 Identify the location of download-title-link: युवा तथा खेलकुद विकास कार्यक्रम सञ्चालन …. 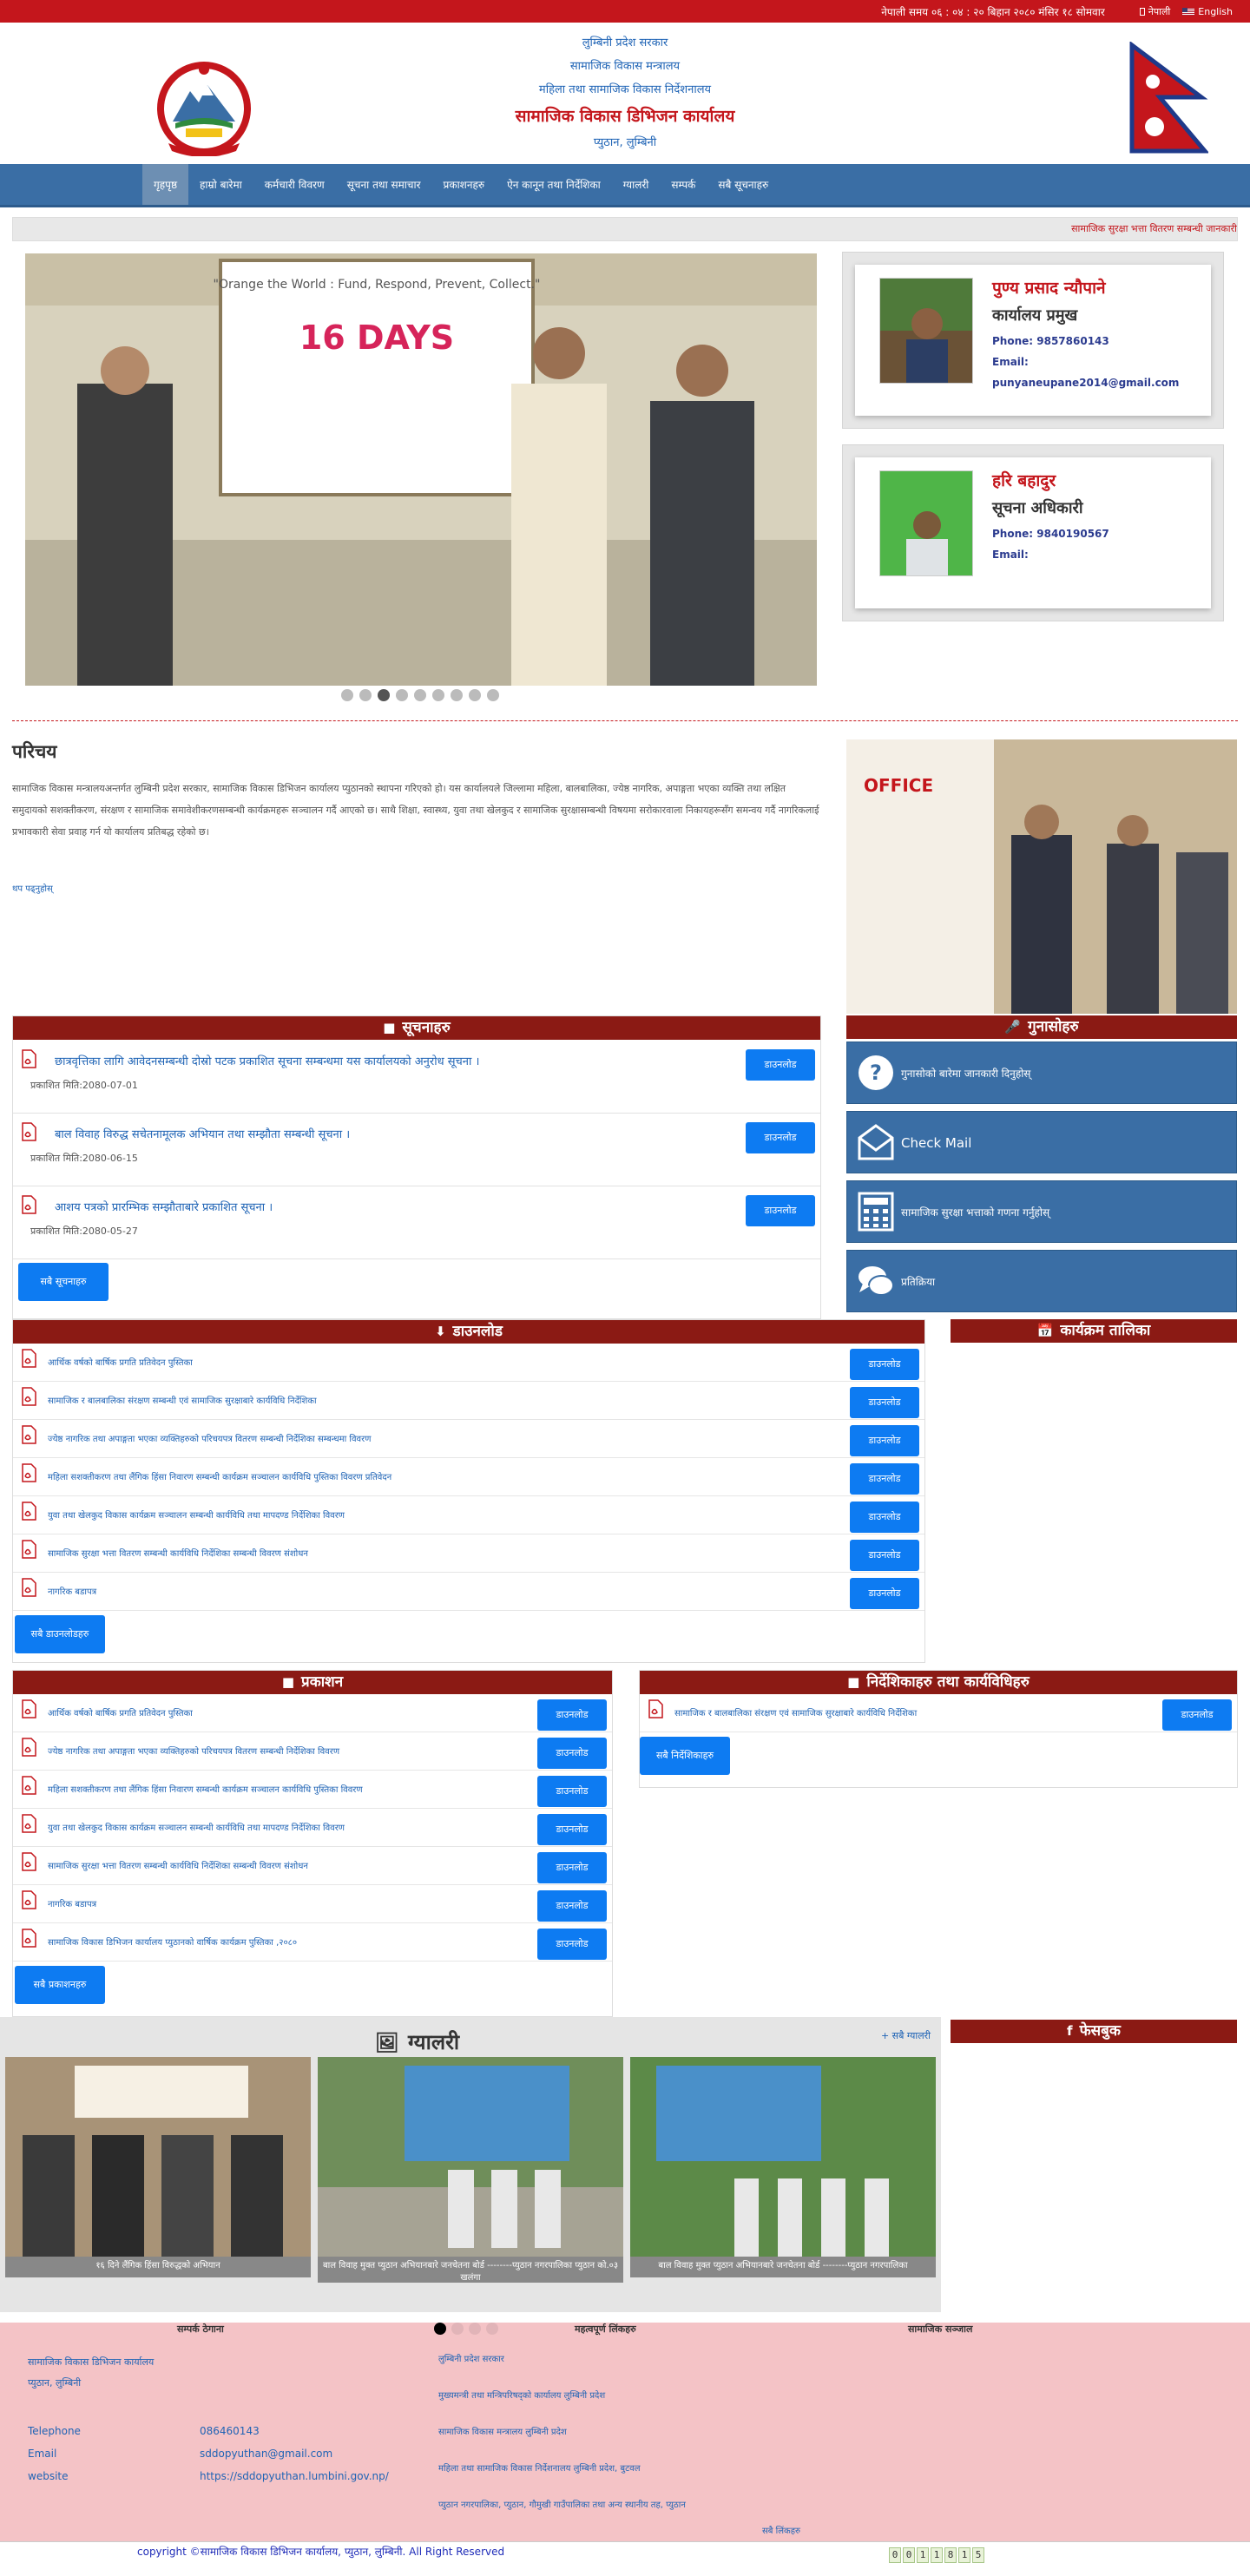
(196, 1514).